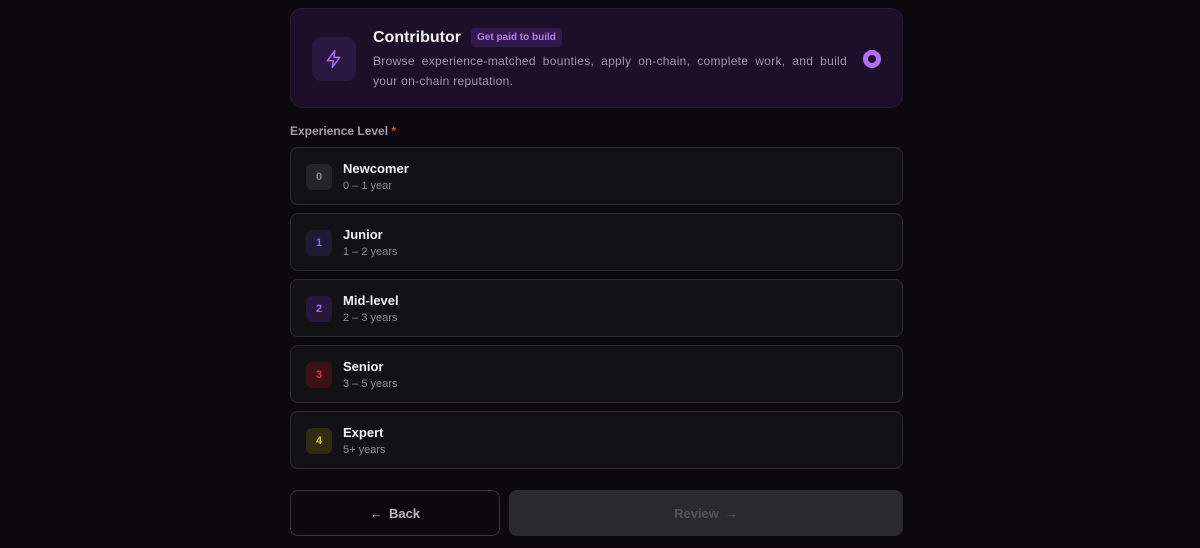 This screenshot has width=1200, height=548. I want to click on arrow-left-icon: ←, so click(376, 513).